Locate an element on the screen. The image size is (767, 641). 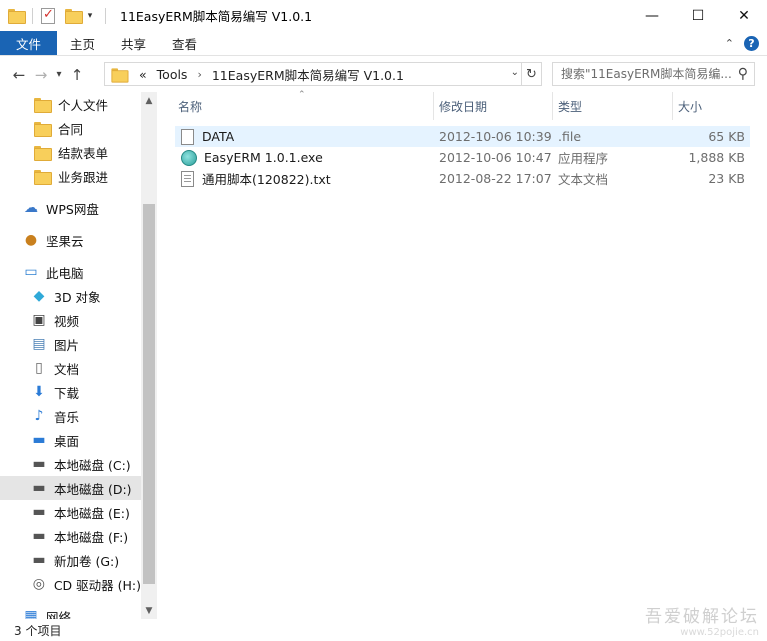
sidebar-item-drive-f: ▬ 本地磁盘 (F:) is located at coordinates (70, 536).